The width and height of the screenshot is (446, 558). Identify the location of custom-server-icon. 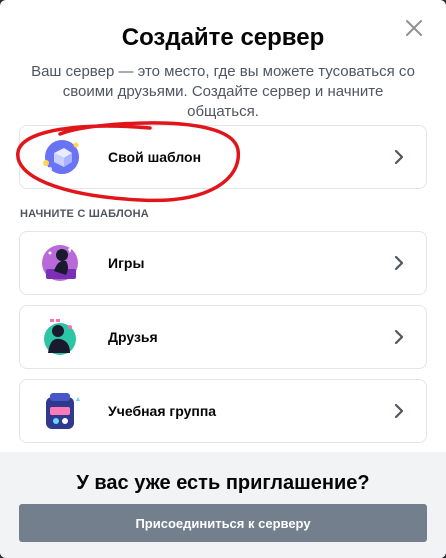
(59, 157).